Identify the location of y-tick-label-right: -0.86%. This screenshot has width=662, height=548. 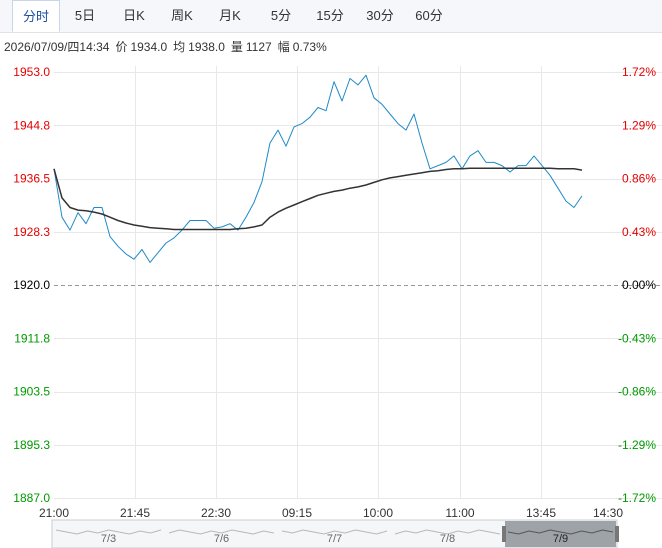
(637, 392).